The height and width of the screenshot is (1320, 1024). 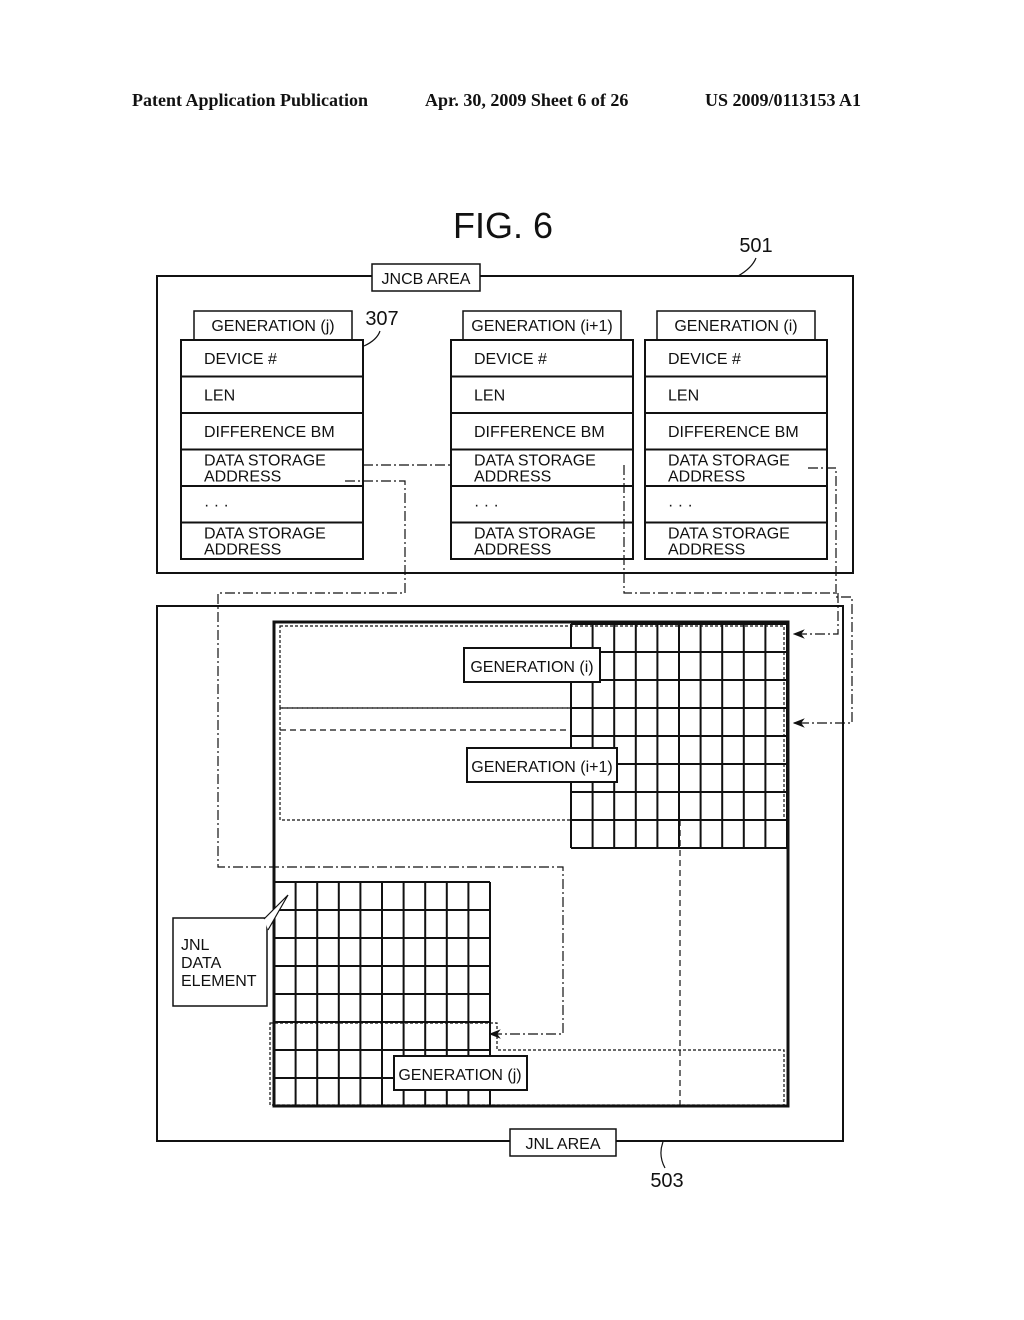 I want to click on jnl-label-gen-i: GENERATION (i), so click(x=532, y=665).